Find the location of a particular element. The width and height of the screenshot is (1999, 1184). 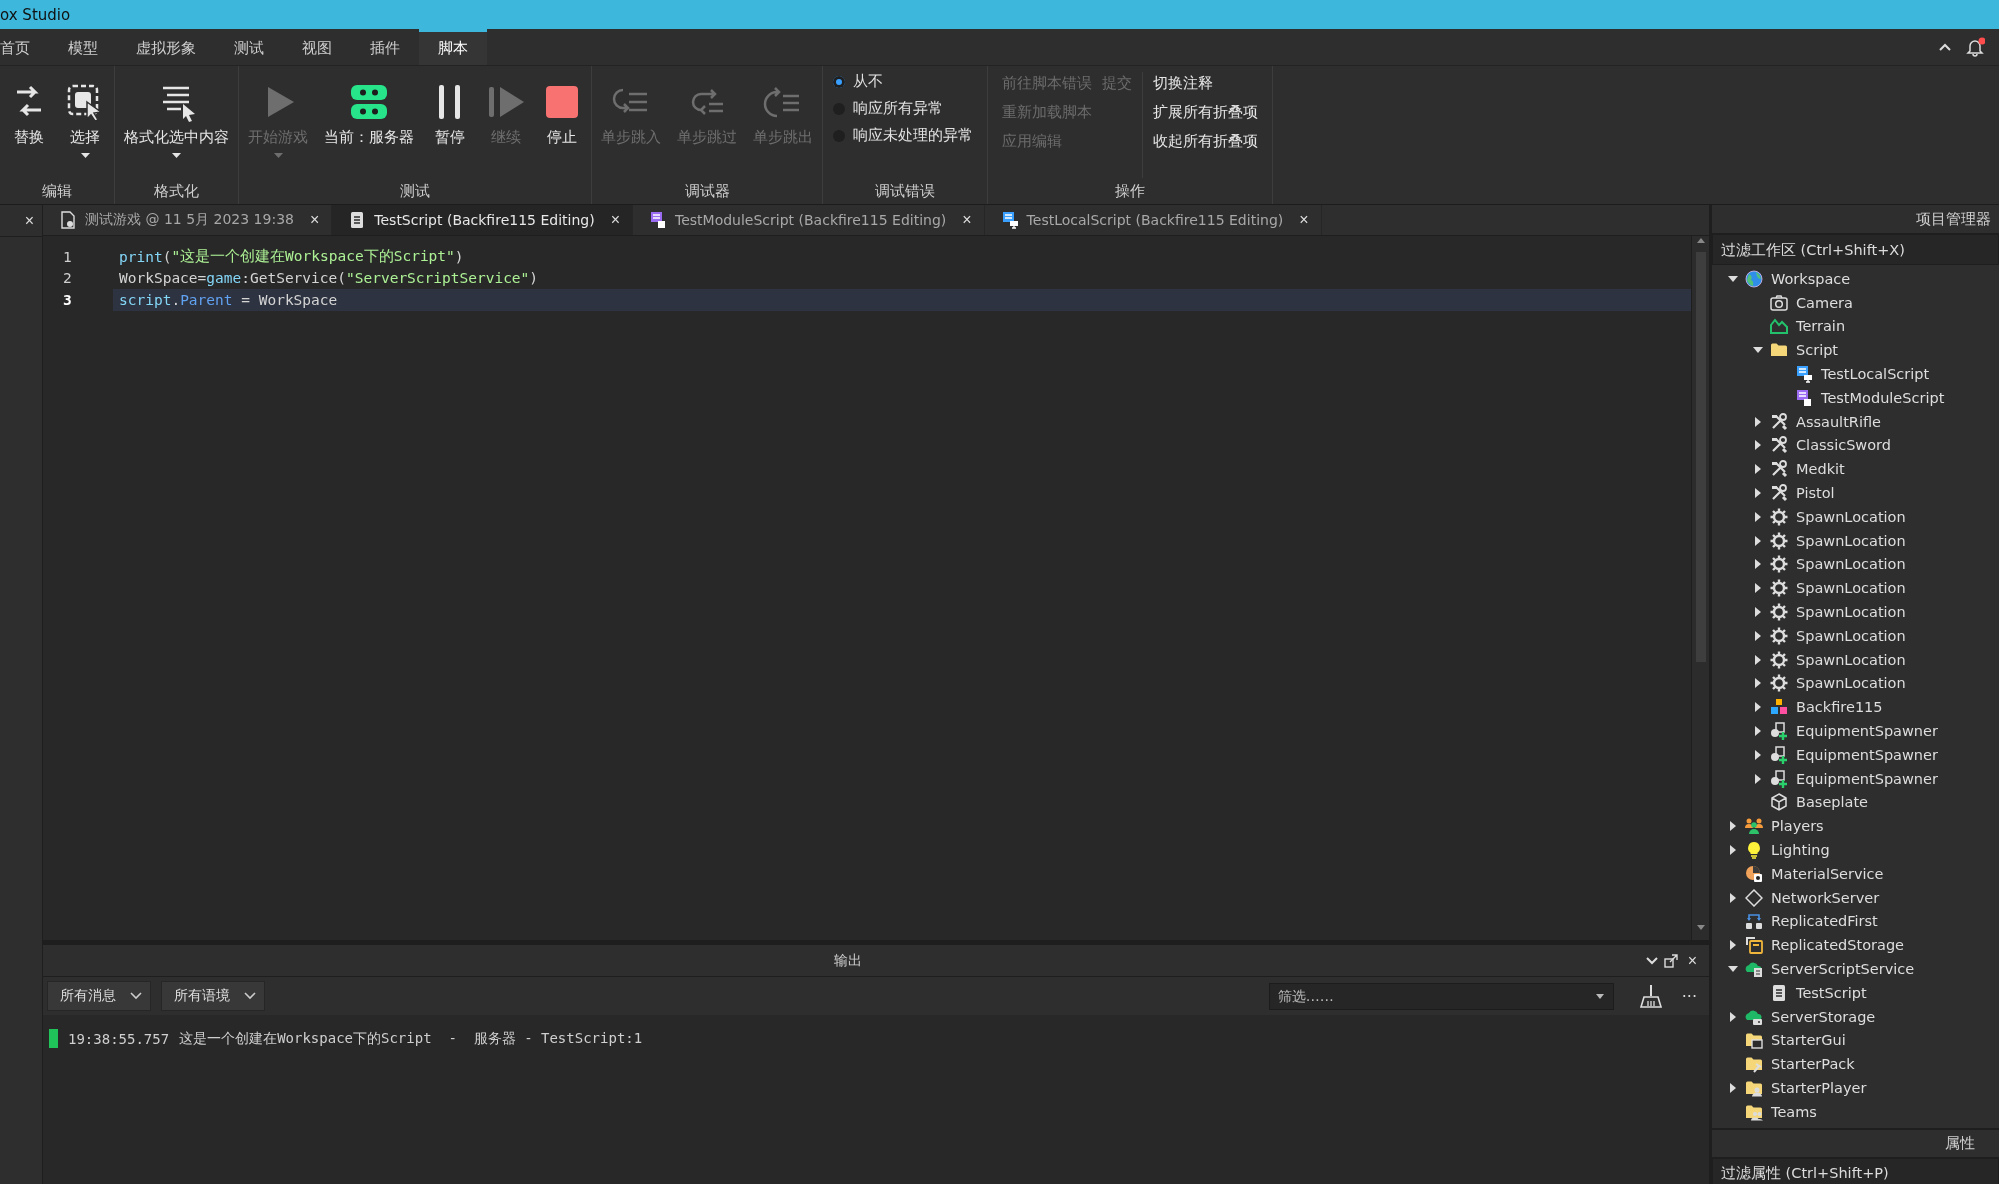

ribbon-button: 暂停 is located at coordinates (450, 114).